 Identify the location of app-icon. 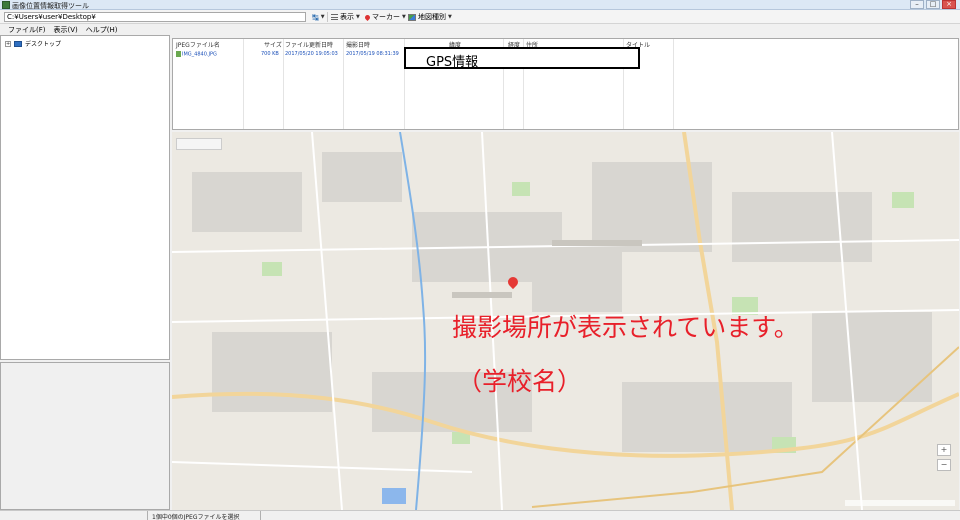
(6, 5).